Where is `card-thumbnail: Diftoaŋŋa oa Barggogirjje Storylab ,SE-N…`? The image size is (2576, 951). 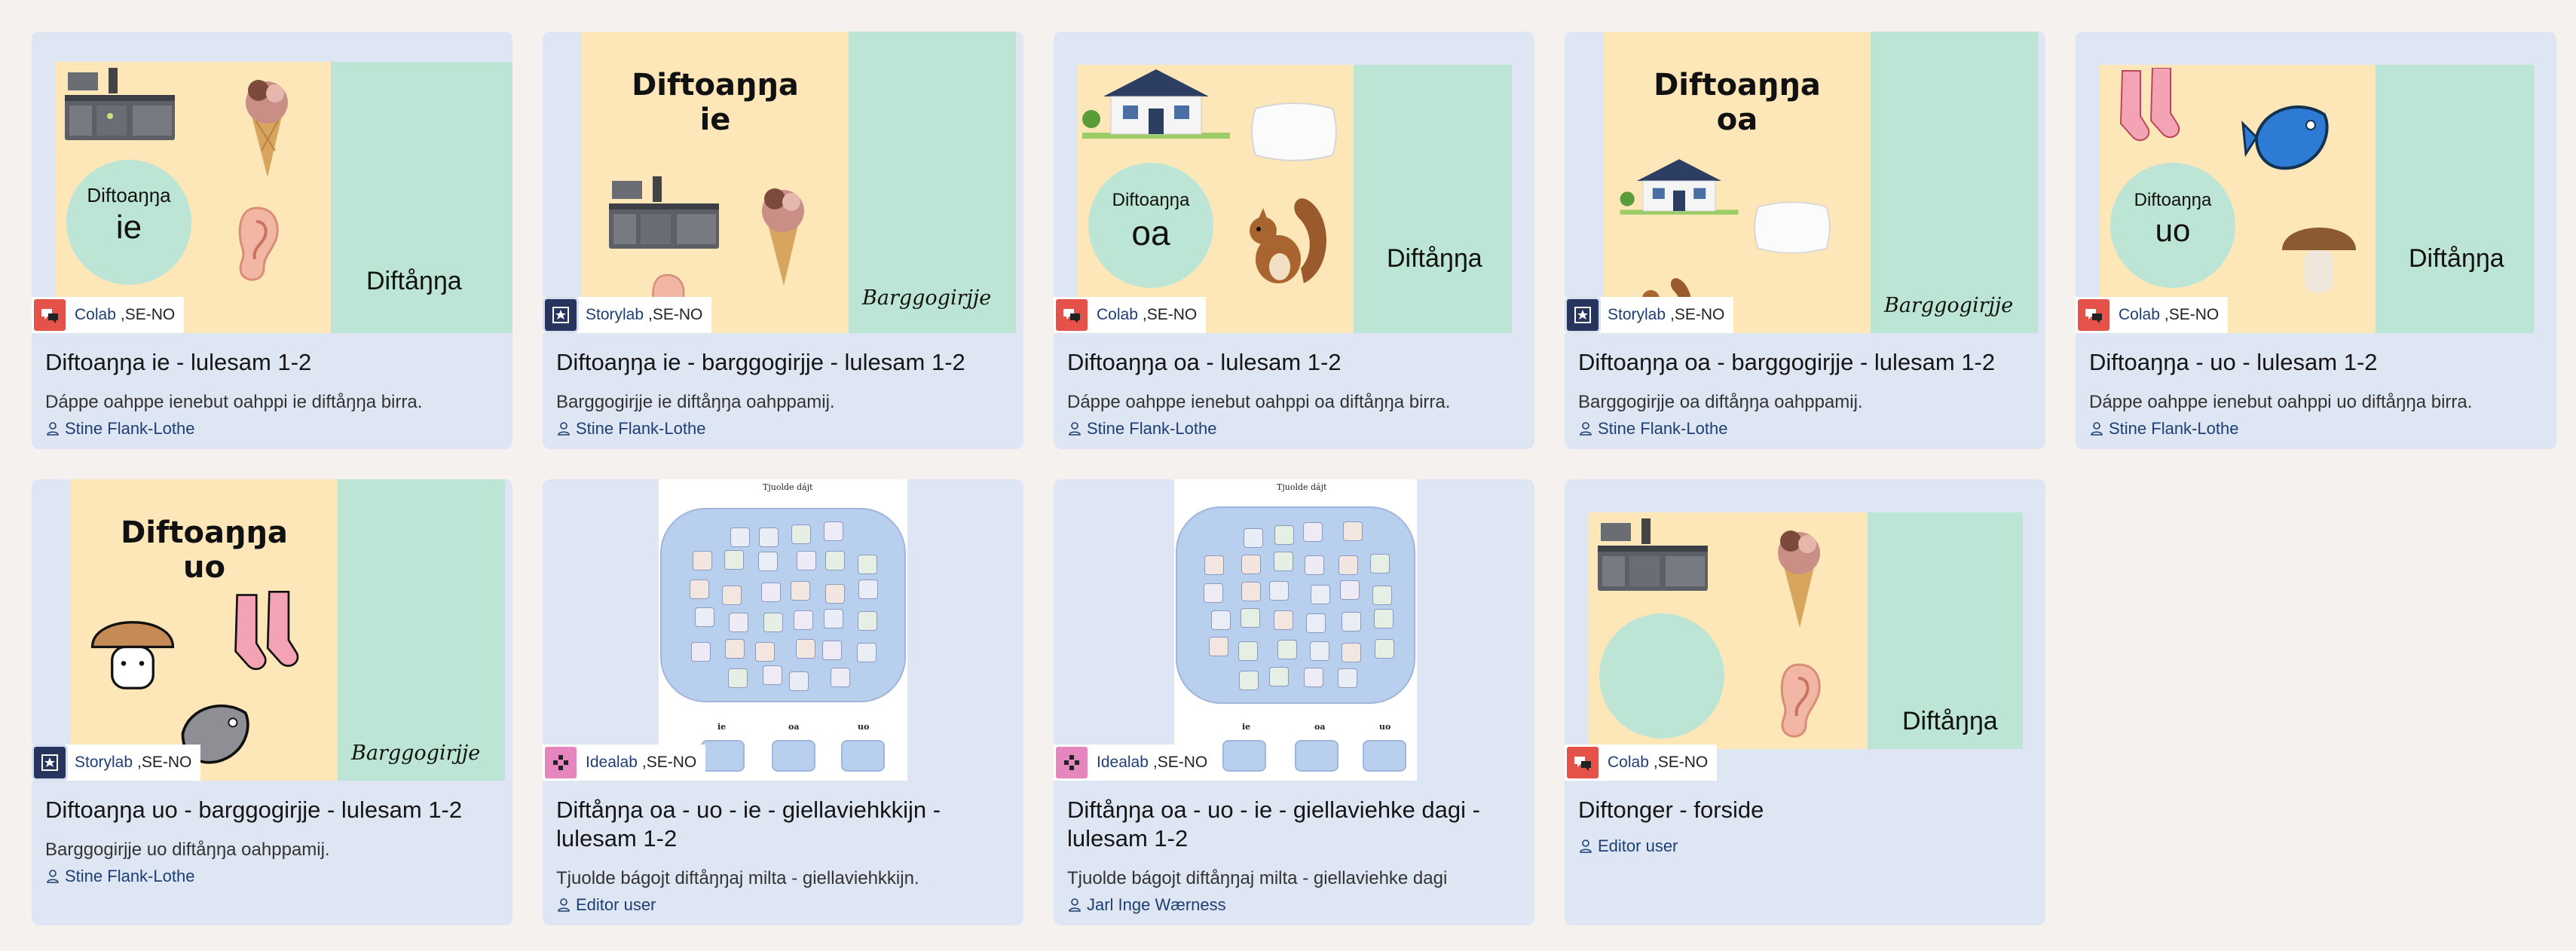 card-thumbnail: Diftoaŋŋa oa Barggogirjje Storylab ,SE-N… is located at coordinates (1805, 182).